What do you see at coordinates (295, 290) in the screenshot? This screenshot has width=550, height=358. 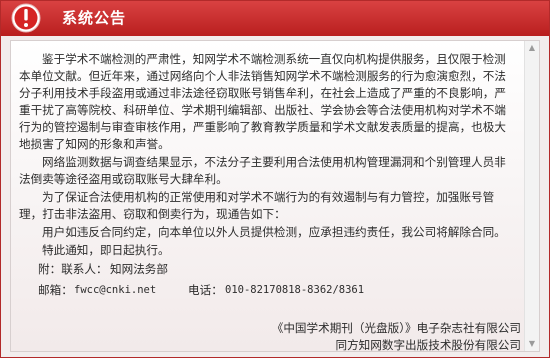 I see `phone-value: 010-82170818-8362/8361` at bounding box center [295, 290].